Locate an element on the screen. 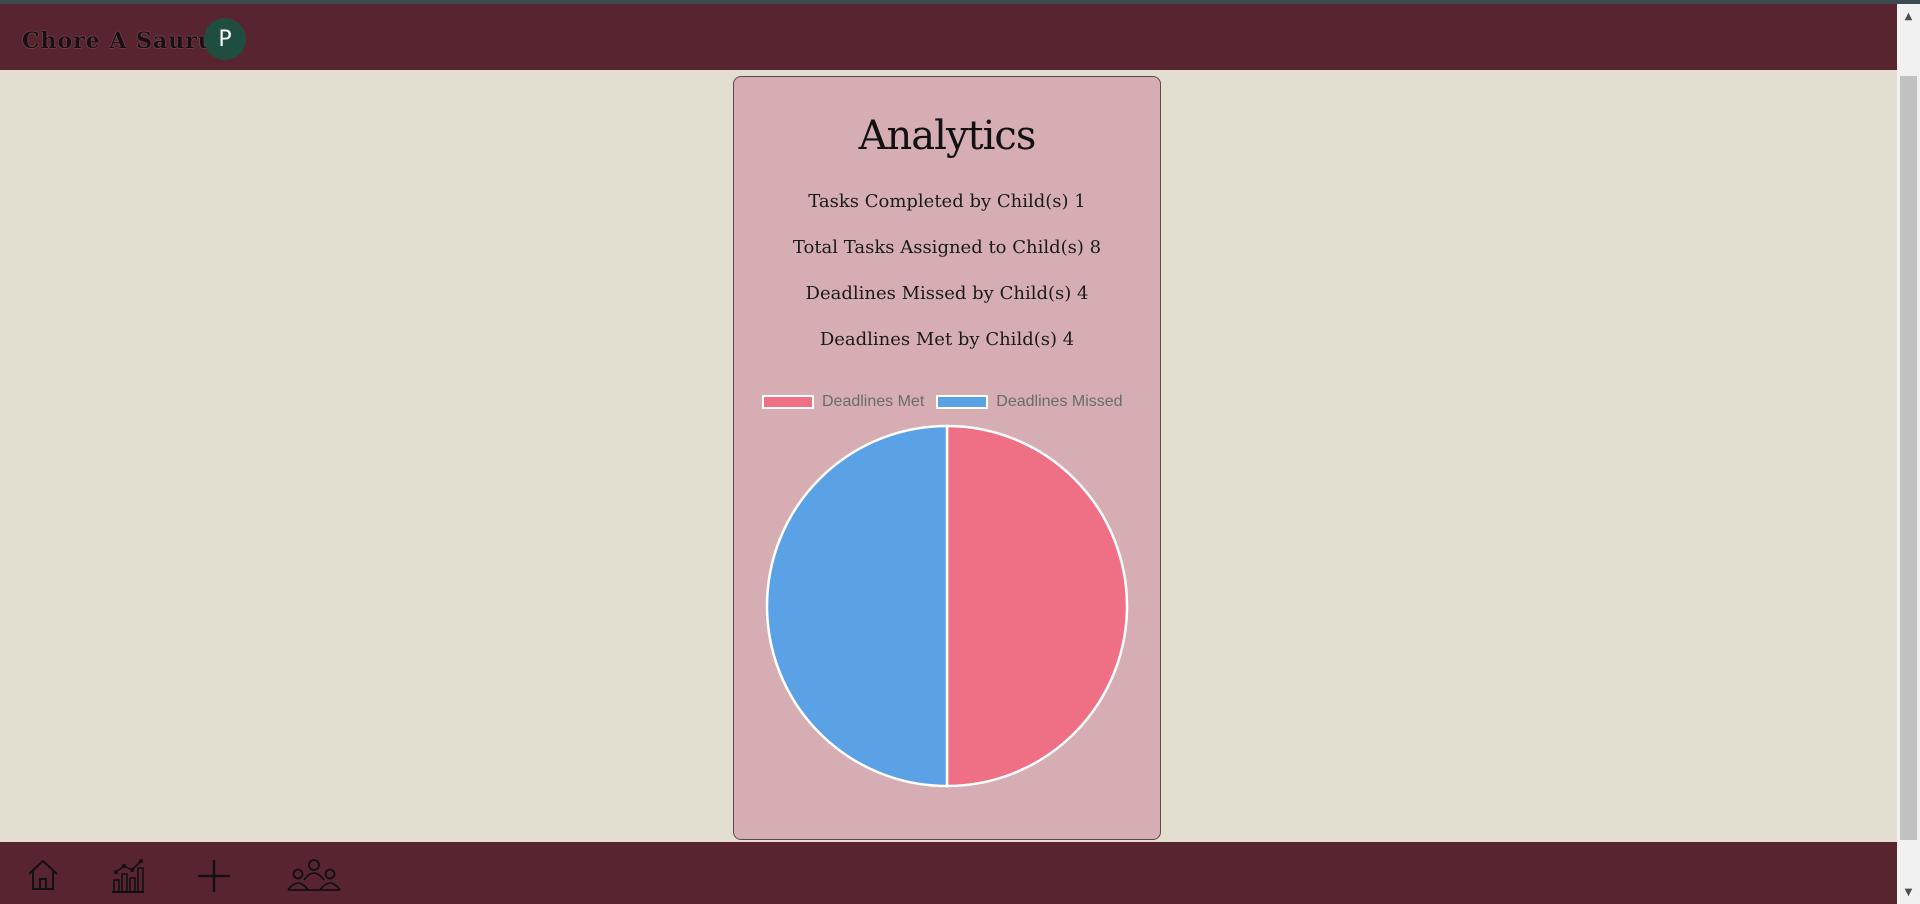 The image size is (1920, 904). legend-item-deadlines-met: Deadlines Met is located at coordinates (843, 402).